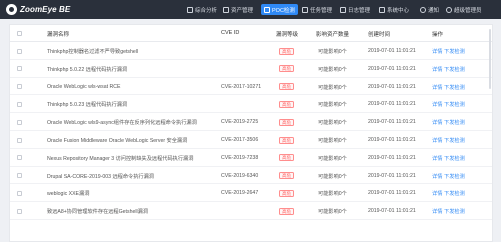  Describe the element at coordinates (68, 193) in the screenshot. I see `vuln-name: weblogic XXE漏洞` at that location.